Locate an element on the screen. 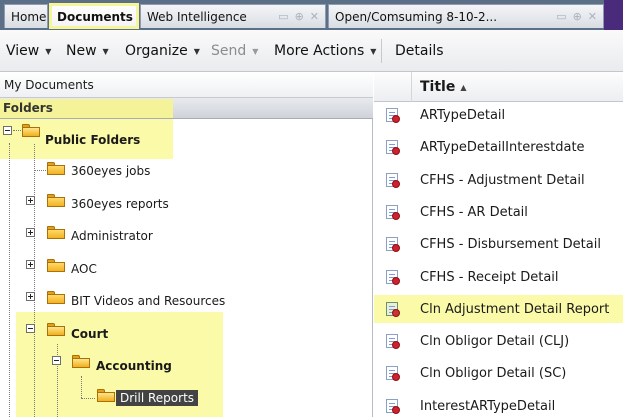  tree-node-court: Court is located at coordinates (89, 334).